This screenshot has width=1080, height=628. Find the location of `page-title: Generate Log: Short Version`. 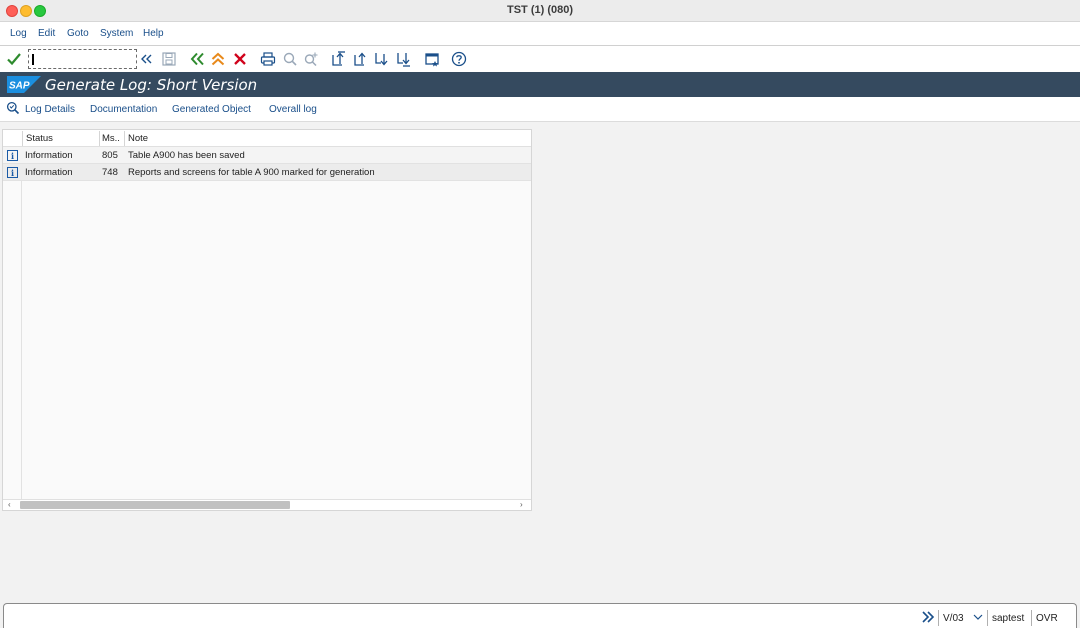

page-title: Generate Log: Short Version is located at coordinates (151, 85).